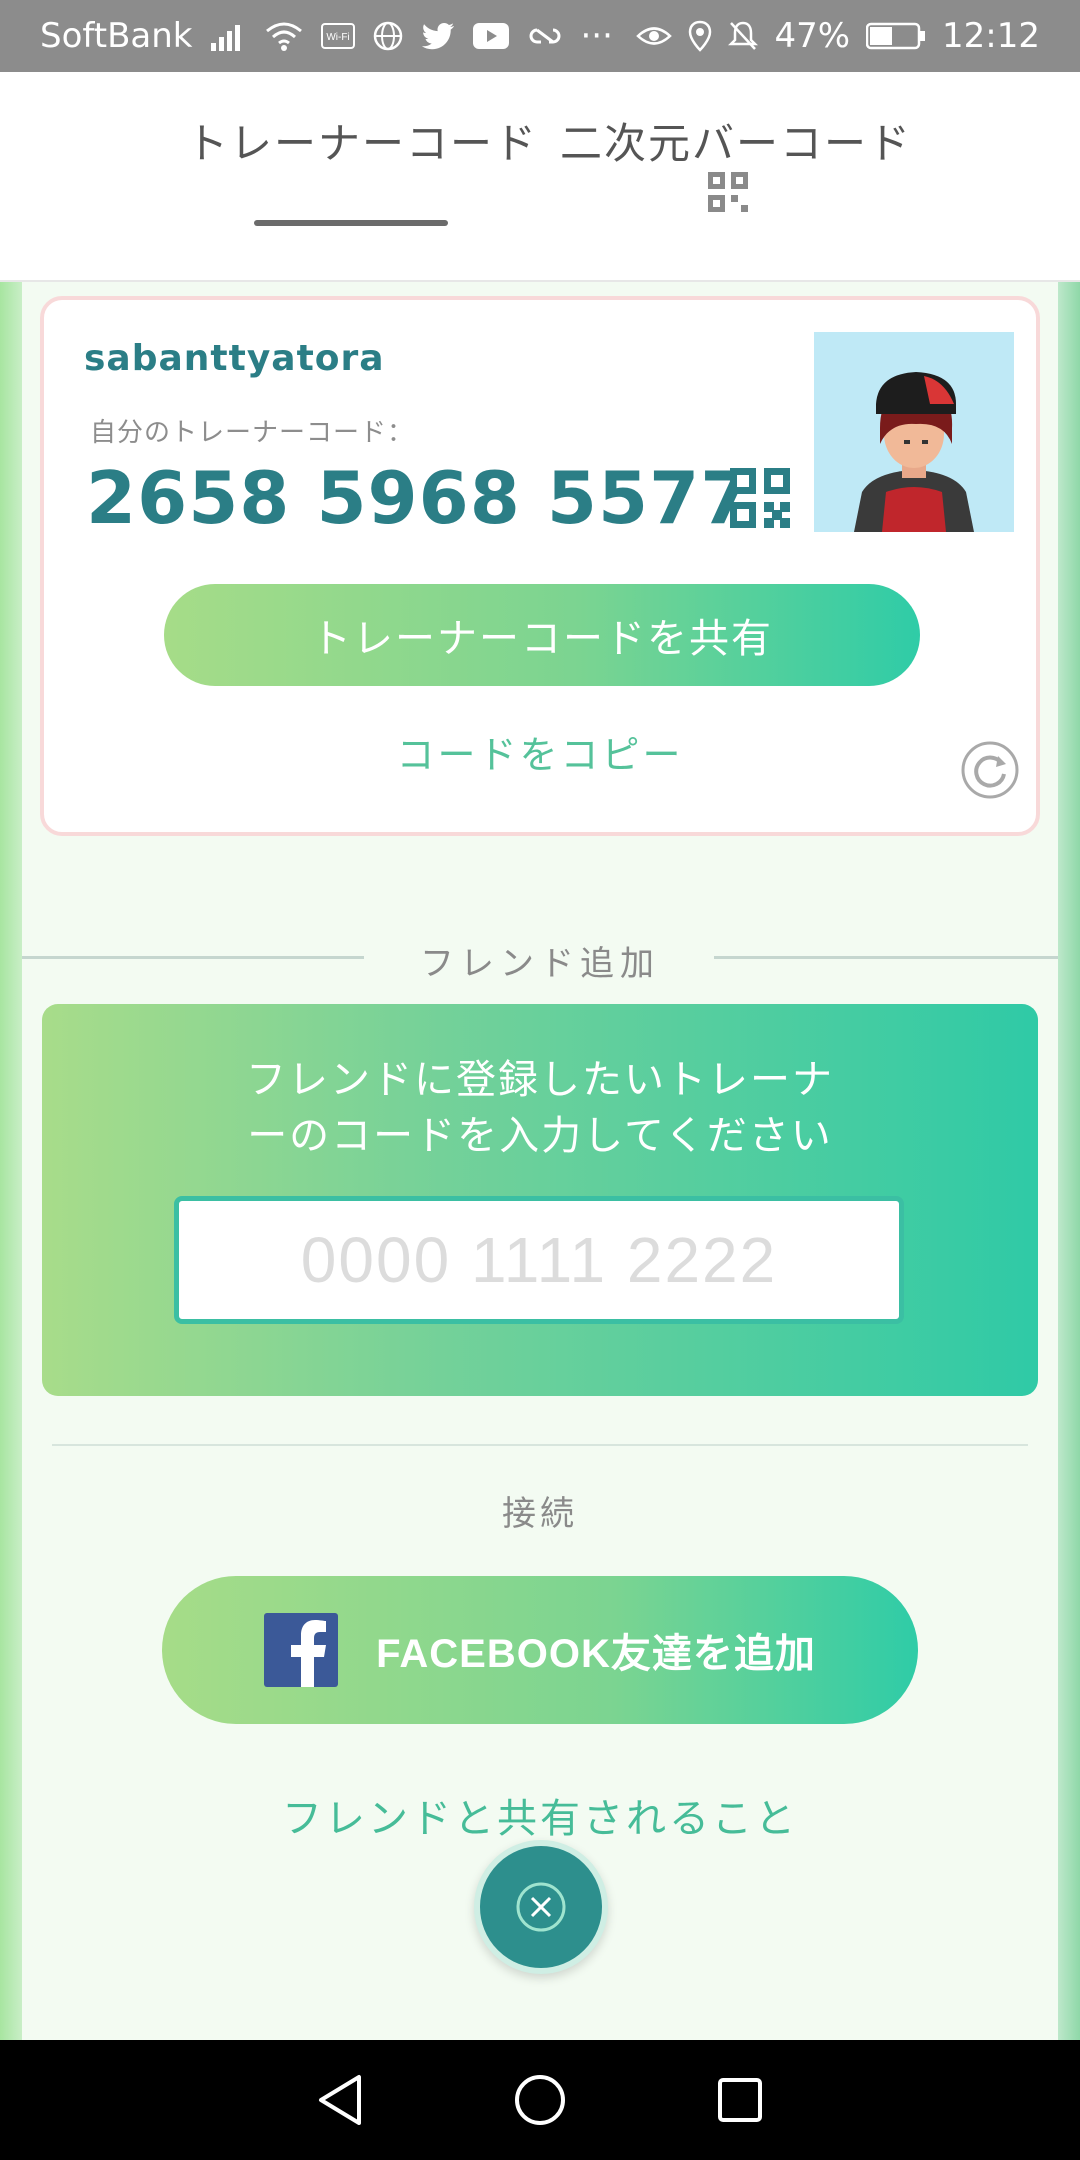 Image resolution: width=1080 pixels, height=2160 pixels. What do you see at coordinates (596, 36) in the screenshot?
I see `more-notifications-icon: ···` at bounding box center [596, 36].